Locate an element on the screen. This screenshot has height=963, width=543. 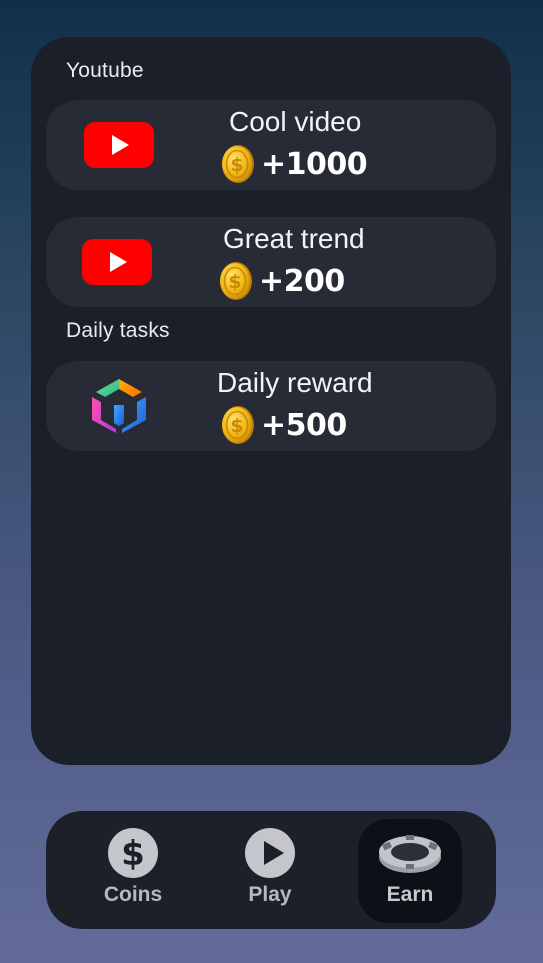
nav-earn: Earn is located at coordinates (410, 871).